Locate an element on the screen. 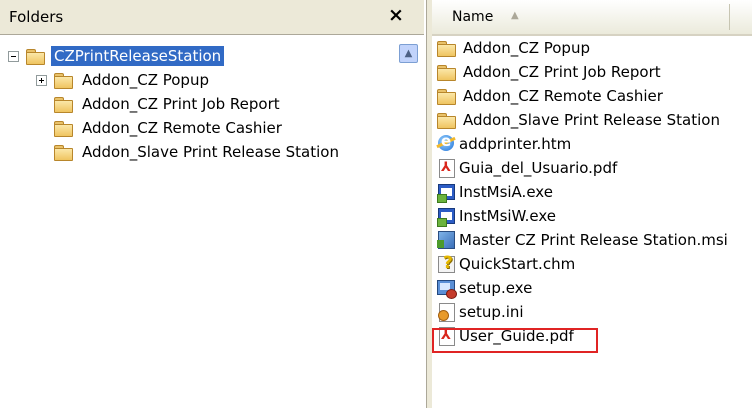  tree-item-label: CZPrintReleaseStation is located at coordinates (138, 56).